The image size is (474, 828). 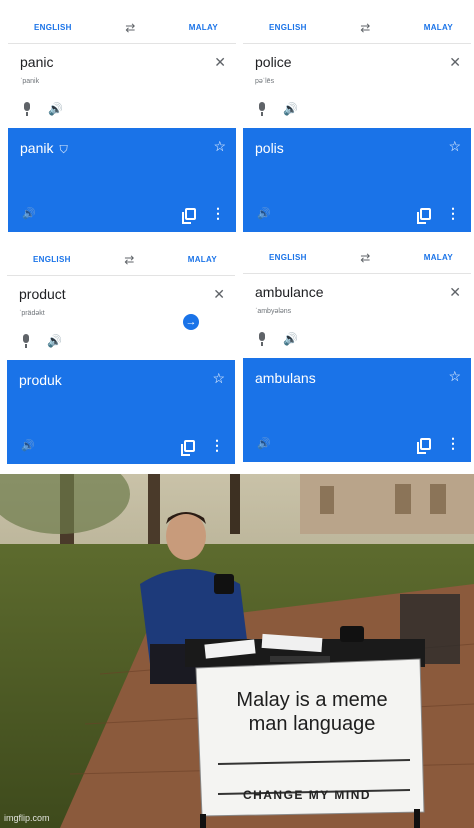 I want to click on translation-result: polis ☆ 🔊 ⋮, so click(x=357, y=180).